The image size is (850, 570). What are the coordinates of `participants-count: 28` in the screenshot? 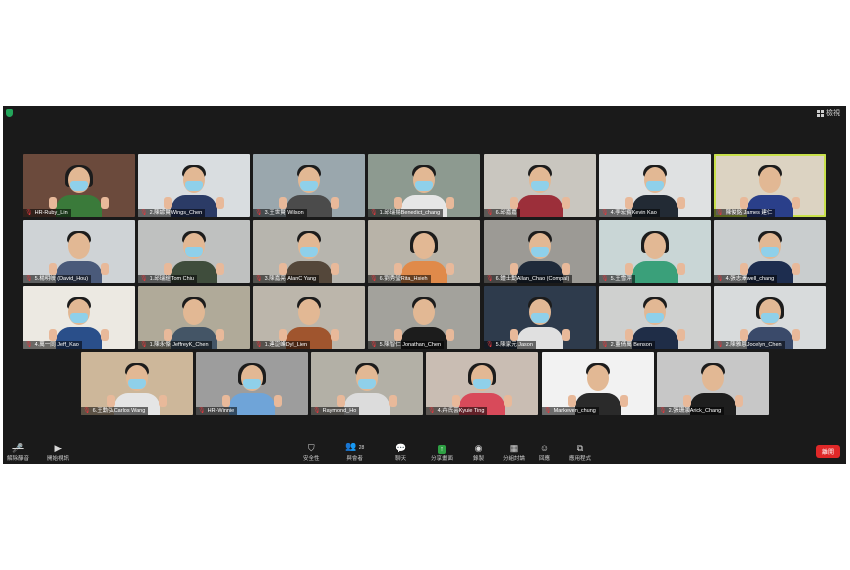 It's located at (361, 448).